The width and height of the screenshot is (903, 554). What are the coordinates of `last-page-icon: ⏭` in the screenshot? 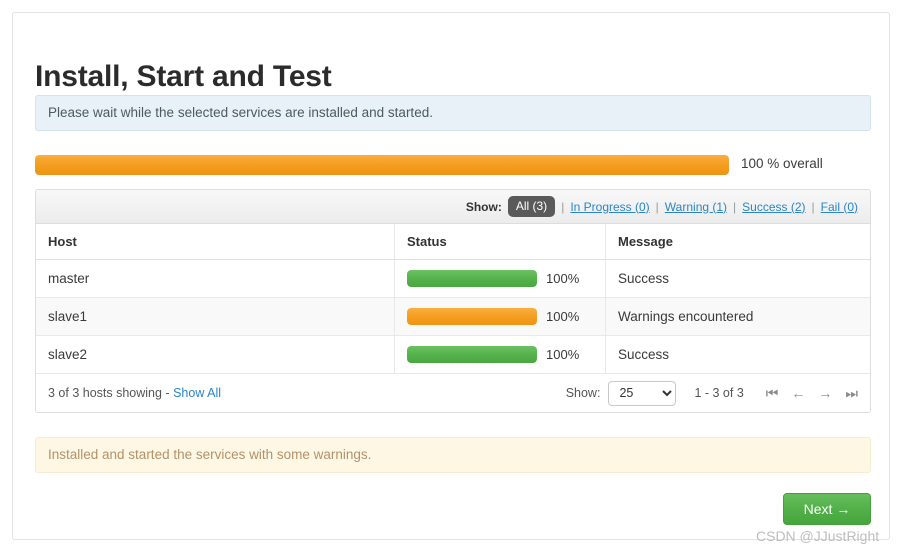 It's located at (851, 393).